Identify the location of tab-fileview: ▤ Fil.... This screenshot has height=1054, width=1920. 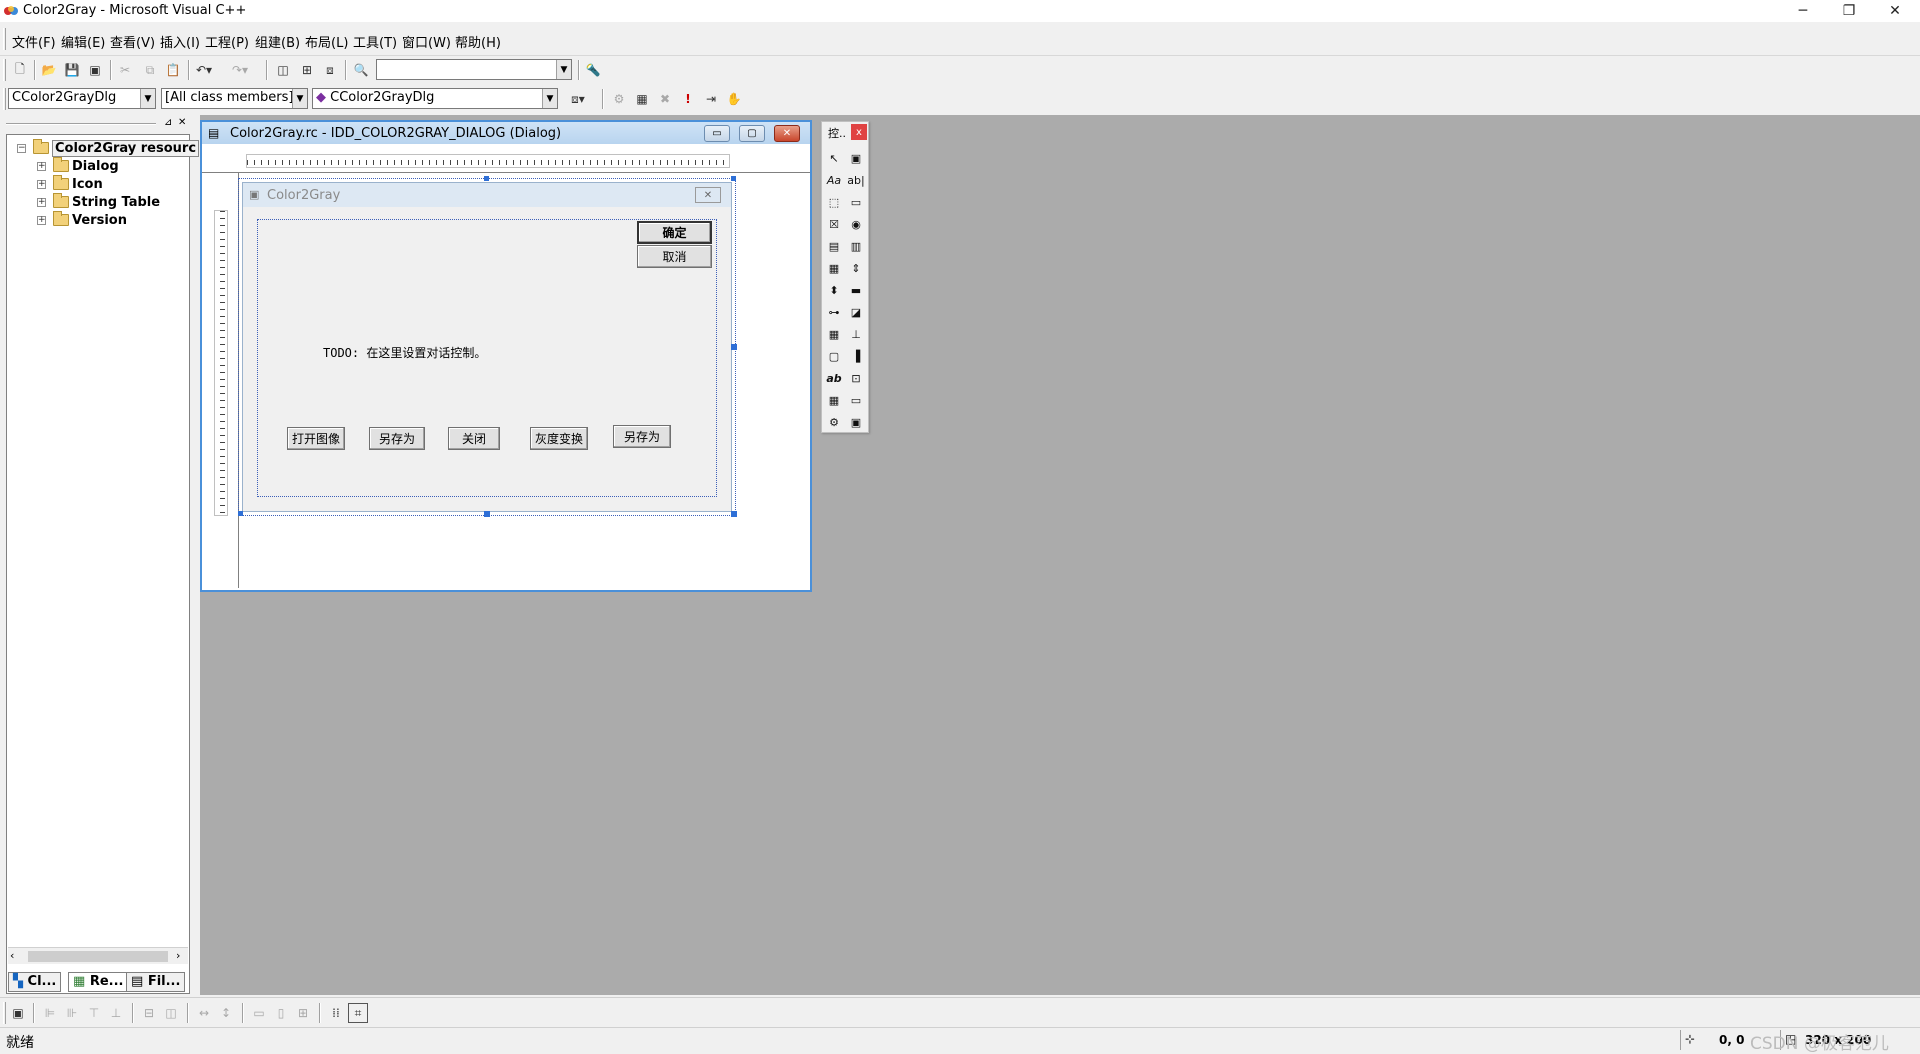
(156, 982).